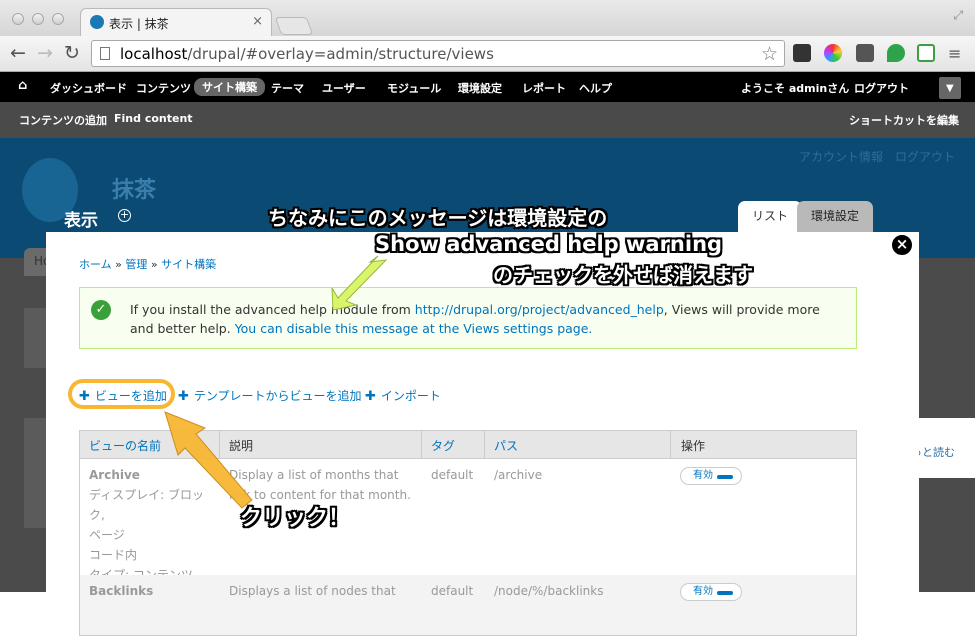  Describe the element at coordinates (276, 382) in the screenshot. I see `annotation-arrows` at that location.